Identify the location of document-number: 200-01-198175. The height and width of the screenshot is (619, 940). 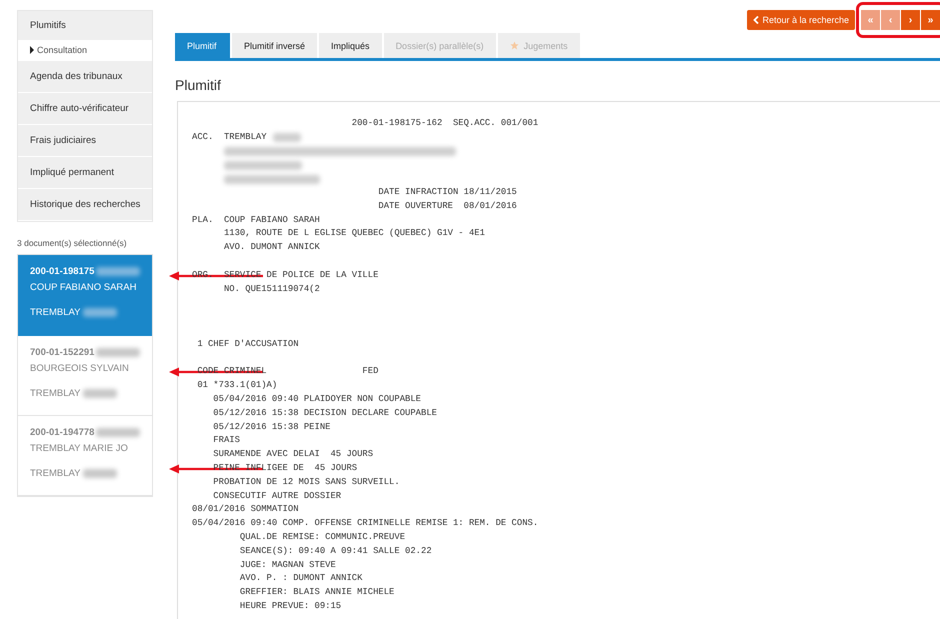
(62, 271).